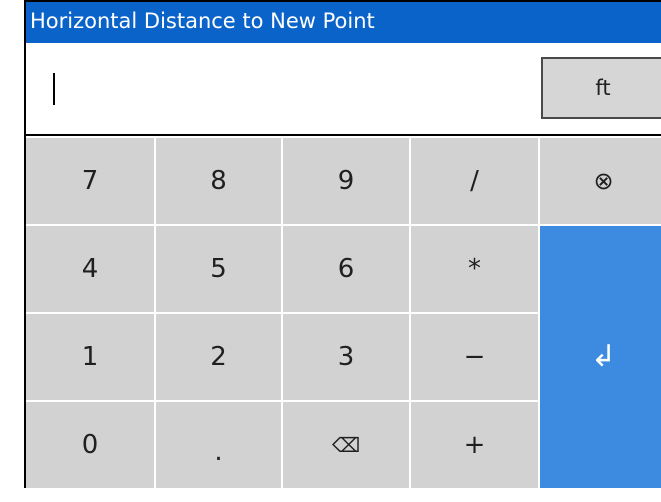 This screenshot has width=661, height=502. I want to click on clear-icon: ⊗, so click(603, 181).